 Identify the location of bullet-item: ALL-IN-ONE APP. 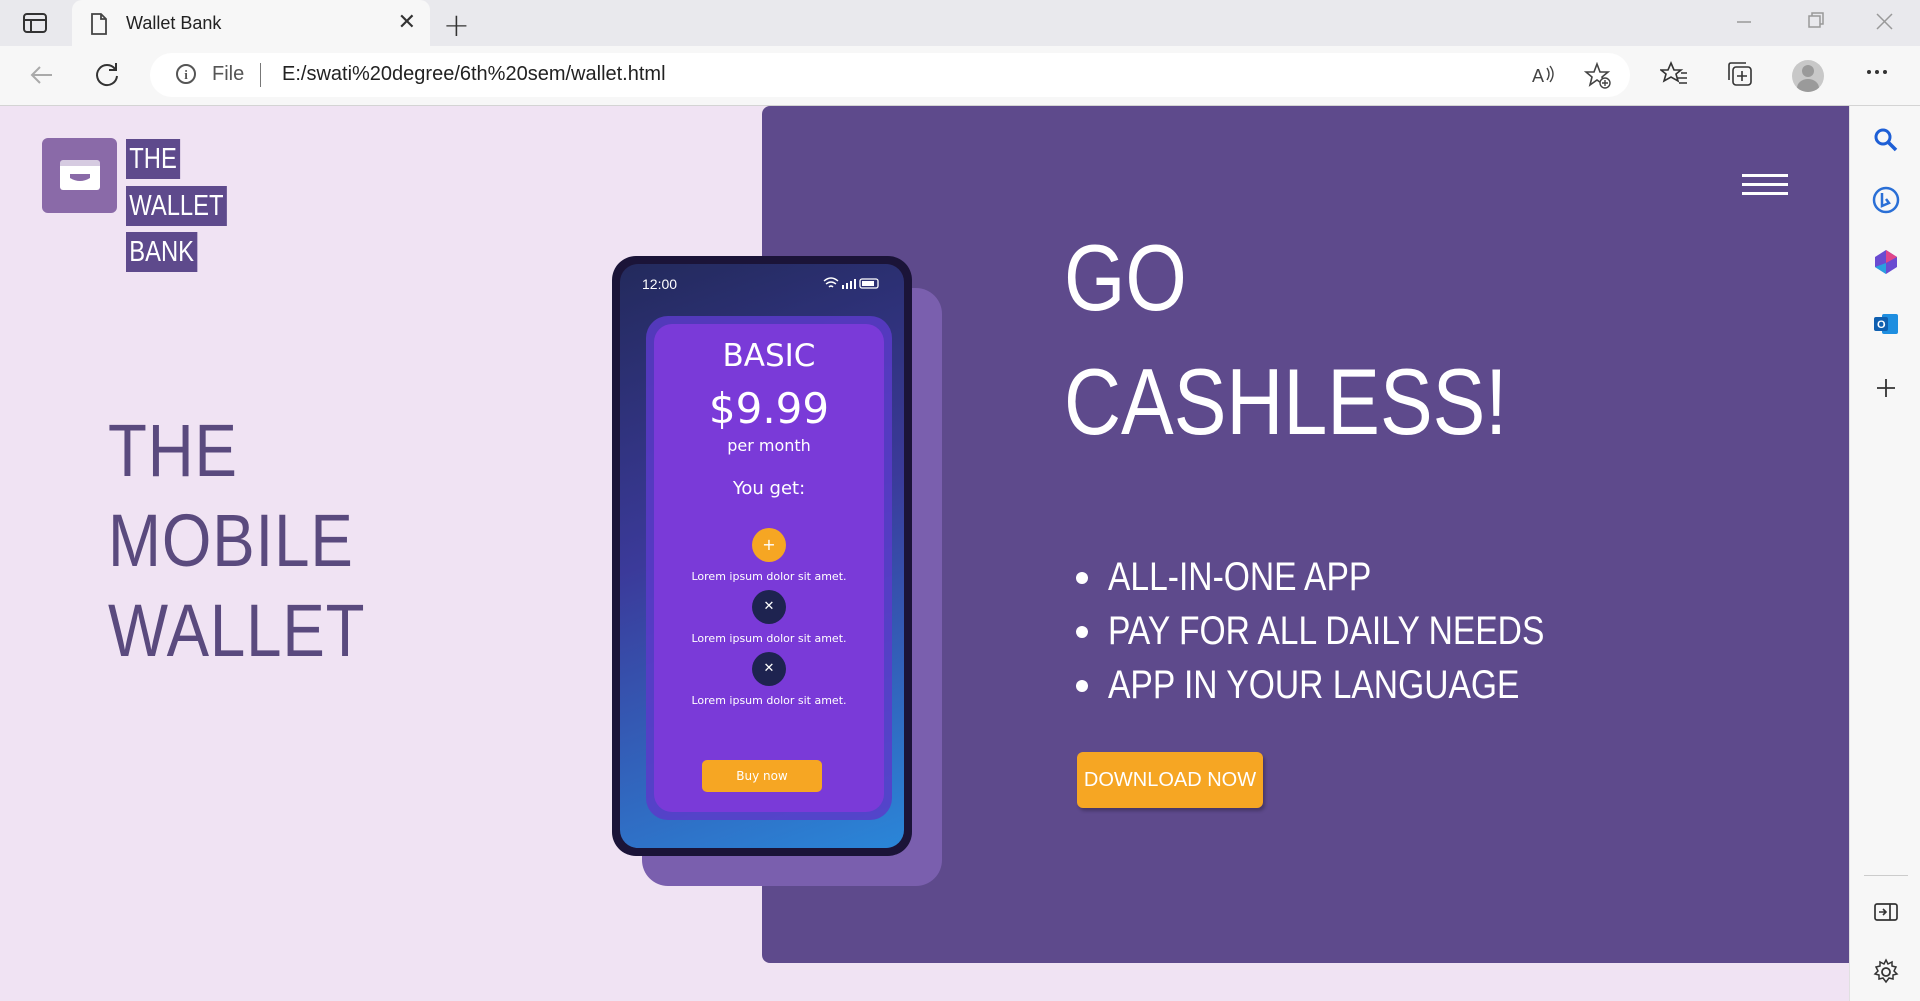
(1348, 577).